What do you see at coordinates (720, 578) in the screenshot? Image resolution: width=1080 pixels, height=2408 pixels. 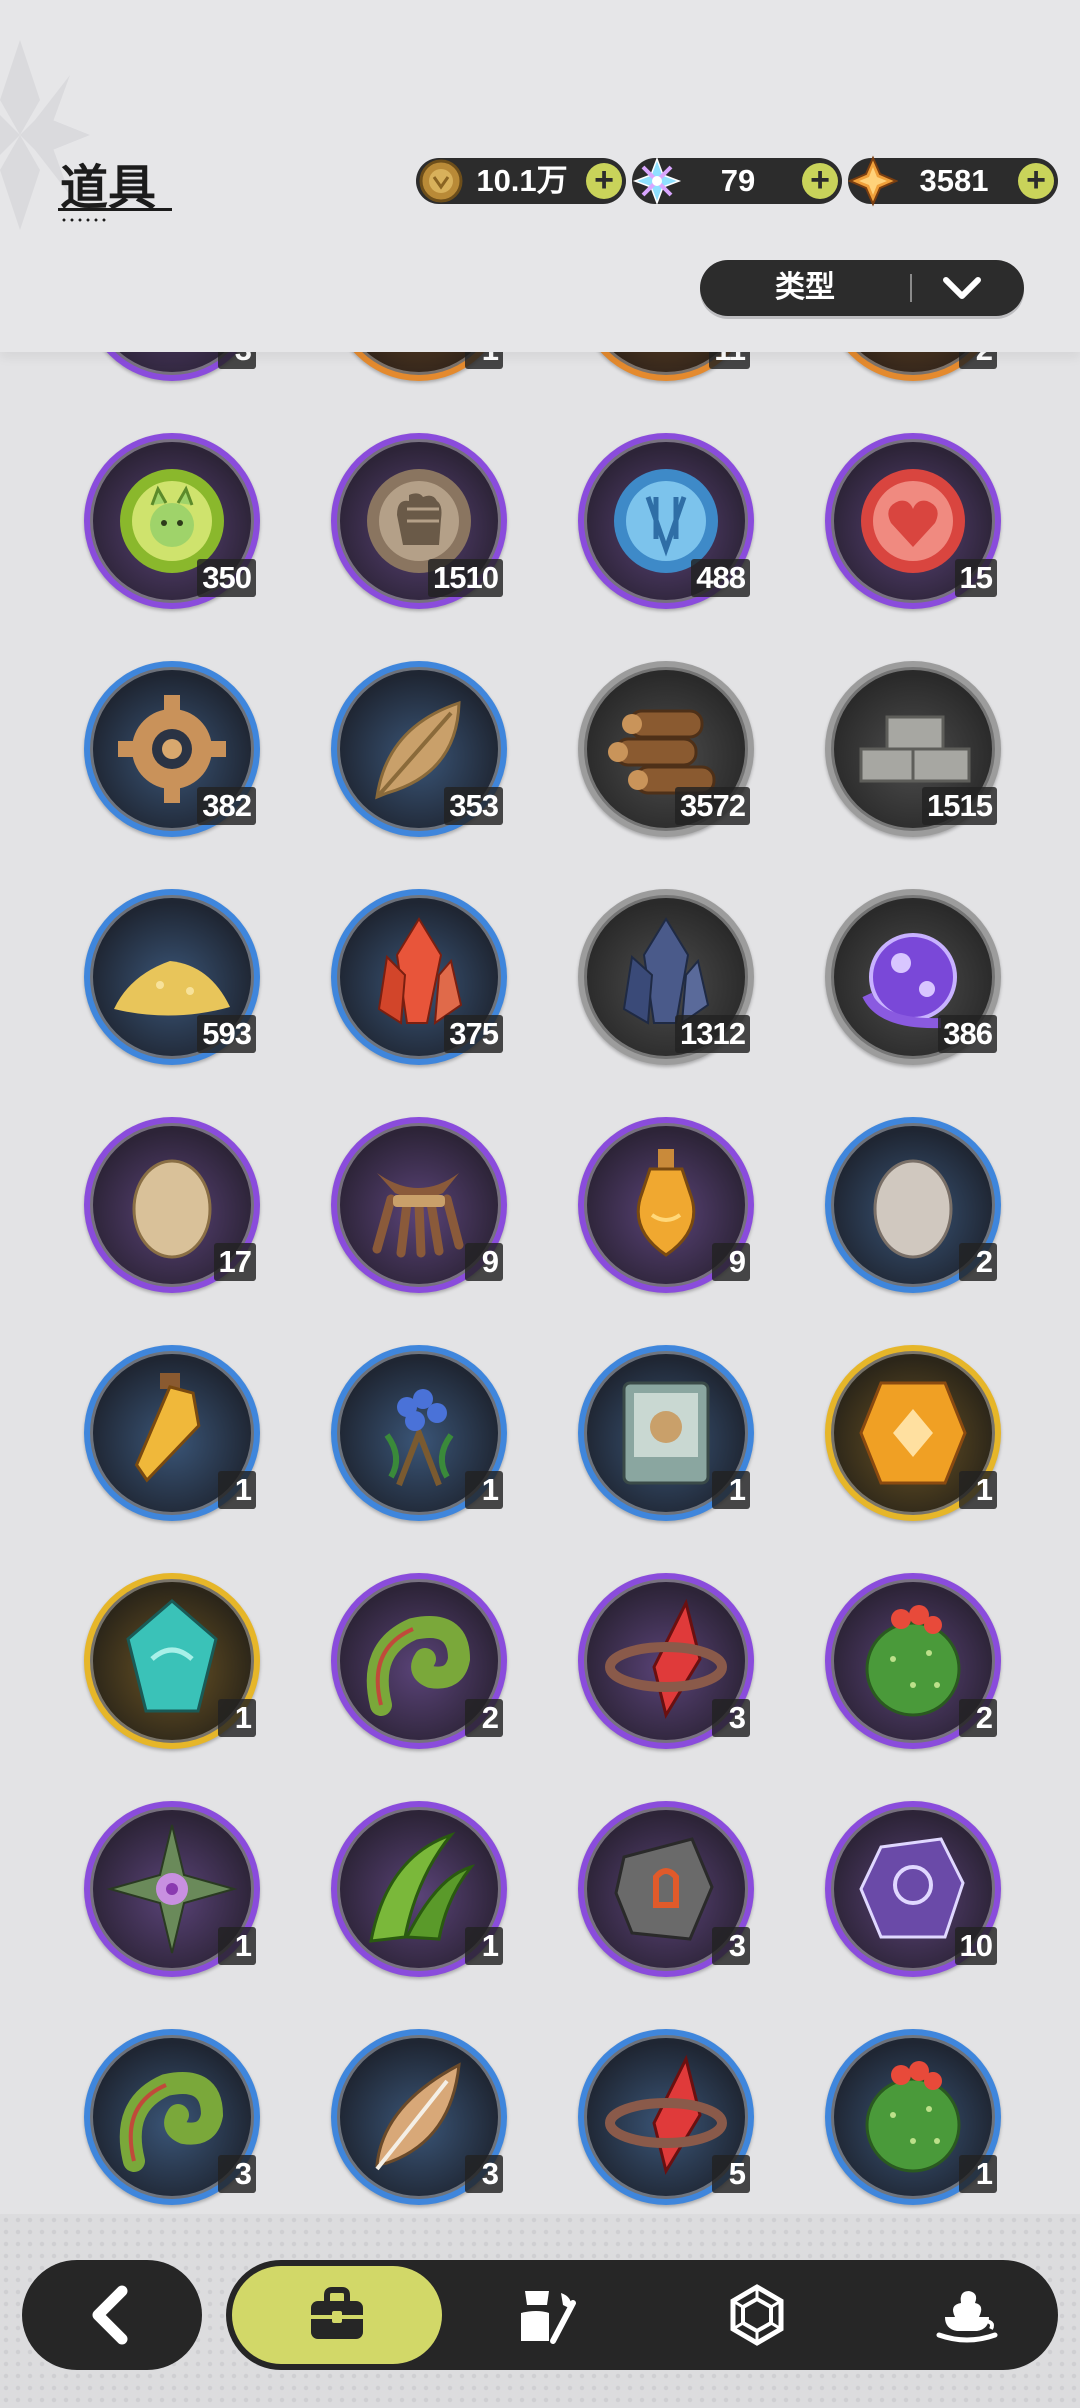 I see `item-count: 488` at bounding box center [720, 578].